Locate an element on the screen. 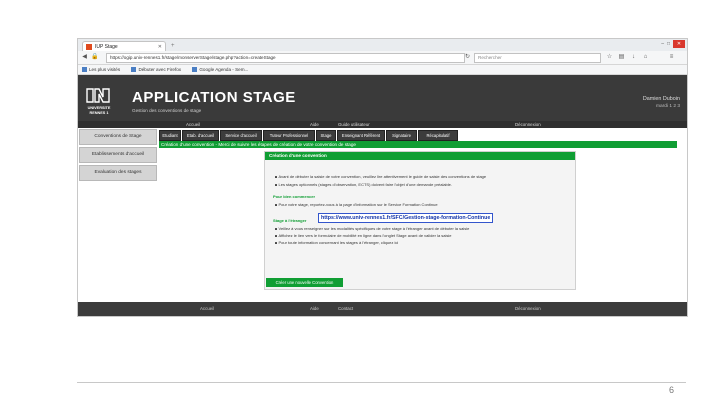 This screenshot has width=720, height=405. lock-icon: 🔒 is located at coordinates (95, 57).